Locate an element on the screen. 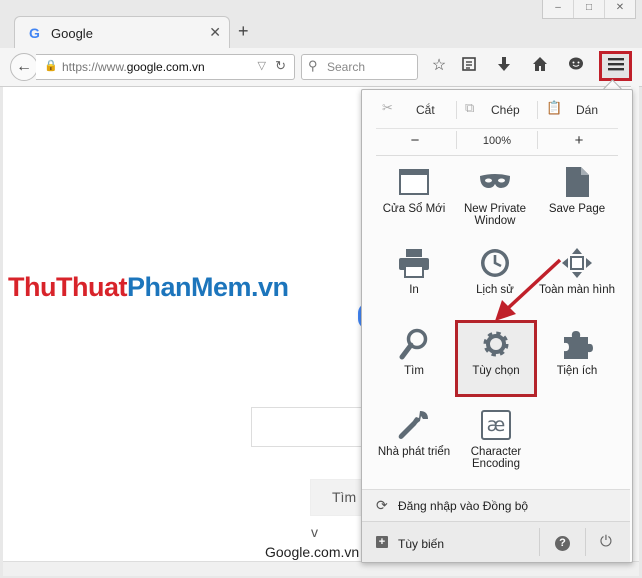 The height and width of the screenshot is (578, 642). url-bar: 🔒 https://www.google.com.vn ▽ ↻ is located at coordinates (165, 67).